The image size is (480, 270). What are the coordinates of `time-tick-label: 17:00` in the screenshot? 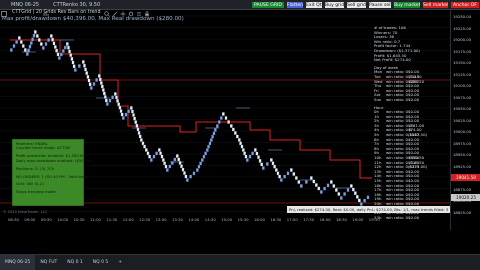 It's located at (292, 219).